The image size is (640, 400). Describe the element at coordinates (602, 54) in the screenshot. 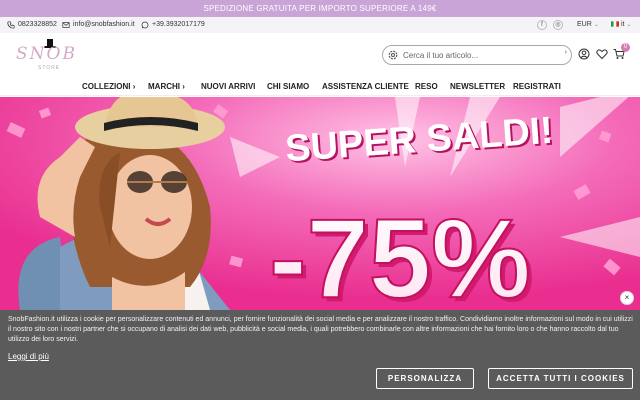

I see `wishlist-heart-icon` at that location.